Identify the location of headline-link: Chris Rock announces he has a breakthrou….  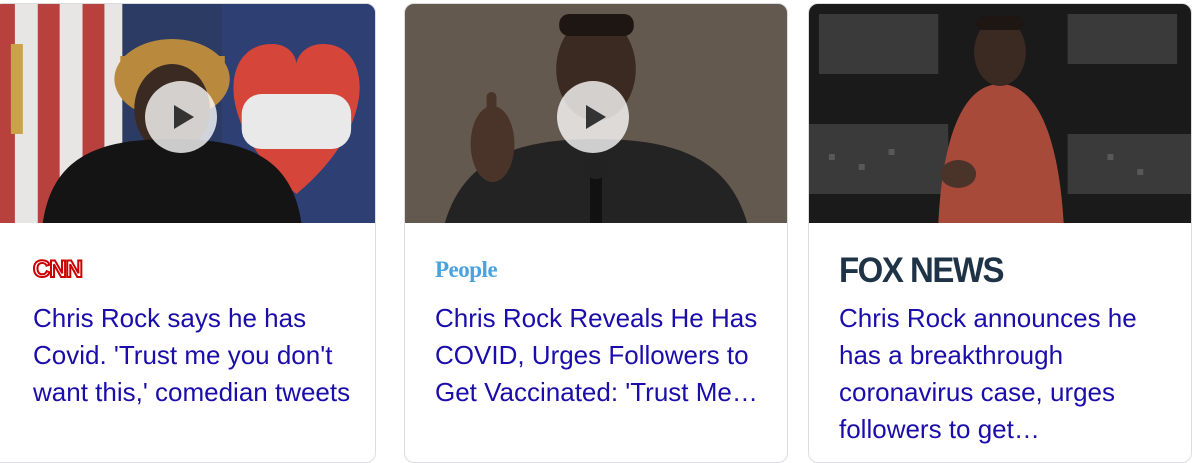
(1004, 374).